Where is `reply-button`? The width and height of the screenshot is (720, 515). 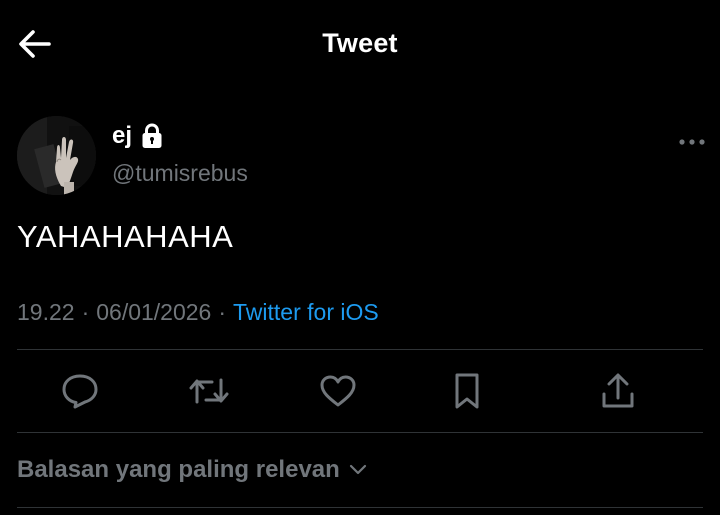
reply-button is located at coordinates (80, 391).